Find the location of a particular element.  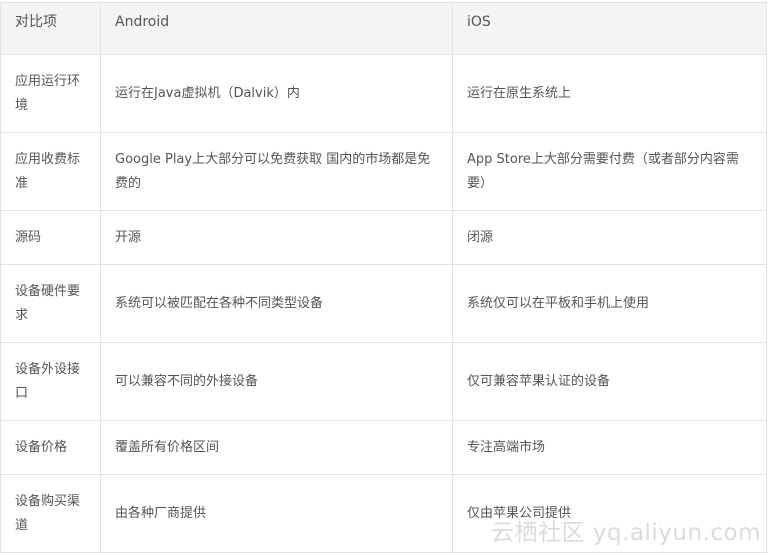

header-row: 对比项 Android iOS is located at coordinates (383, 28).